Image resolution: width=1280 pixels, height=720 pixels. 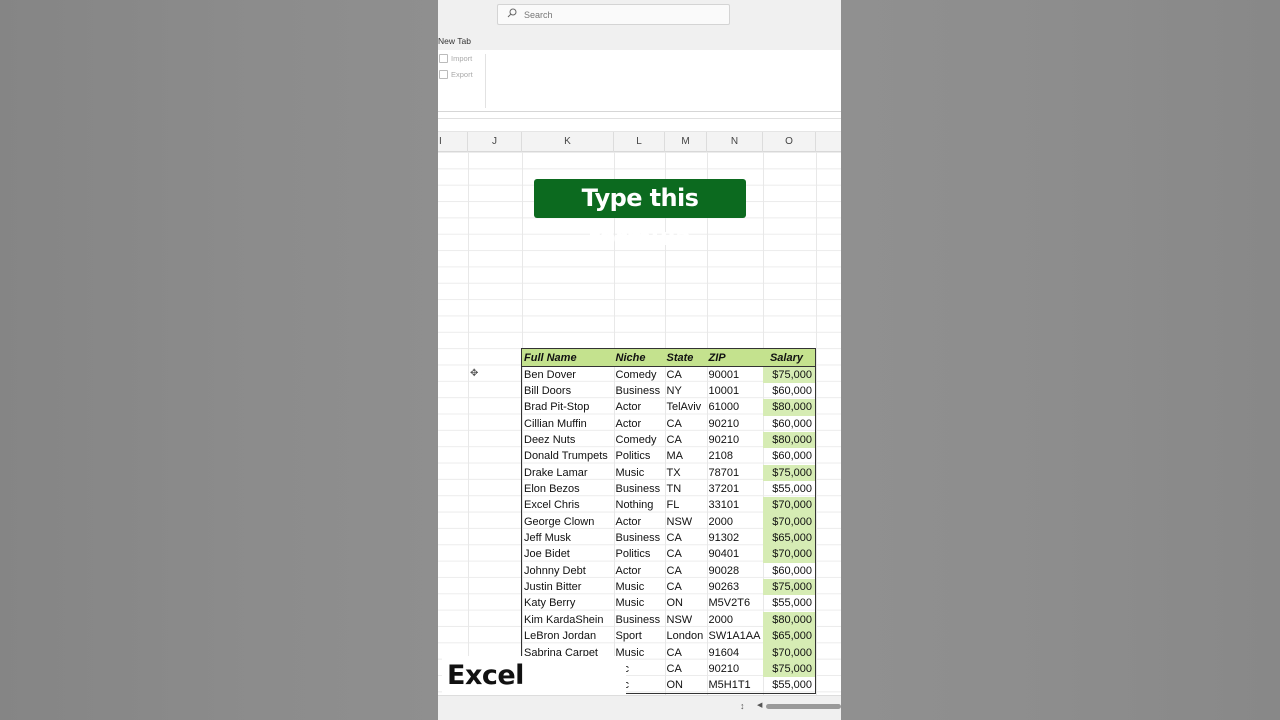 What do you see at coordinates (735, 142) in the screenshot?
I see `column-header-n: N` at bounding box center [735, 142].